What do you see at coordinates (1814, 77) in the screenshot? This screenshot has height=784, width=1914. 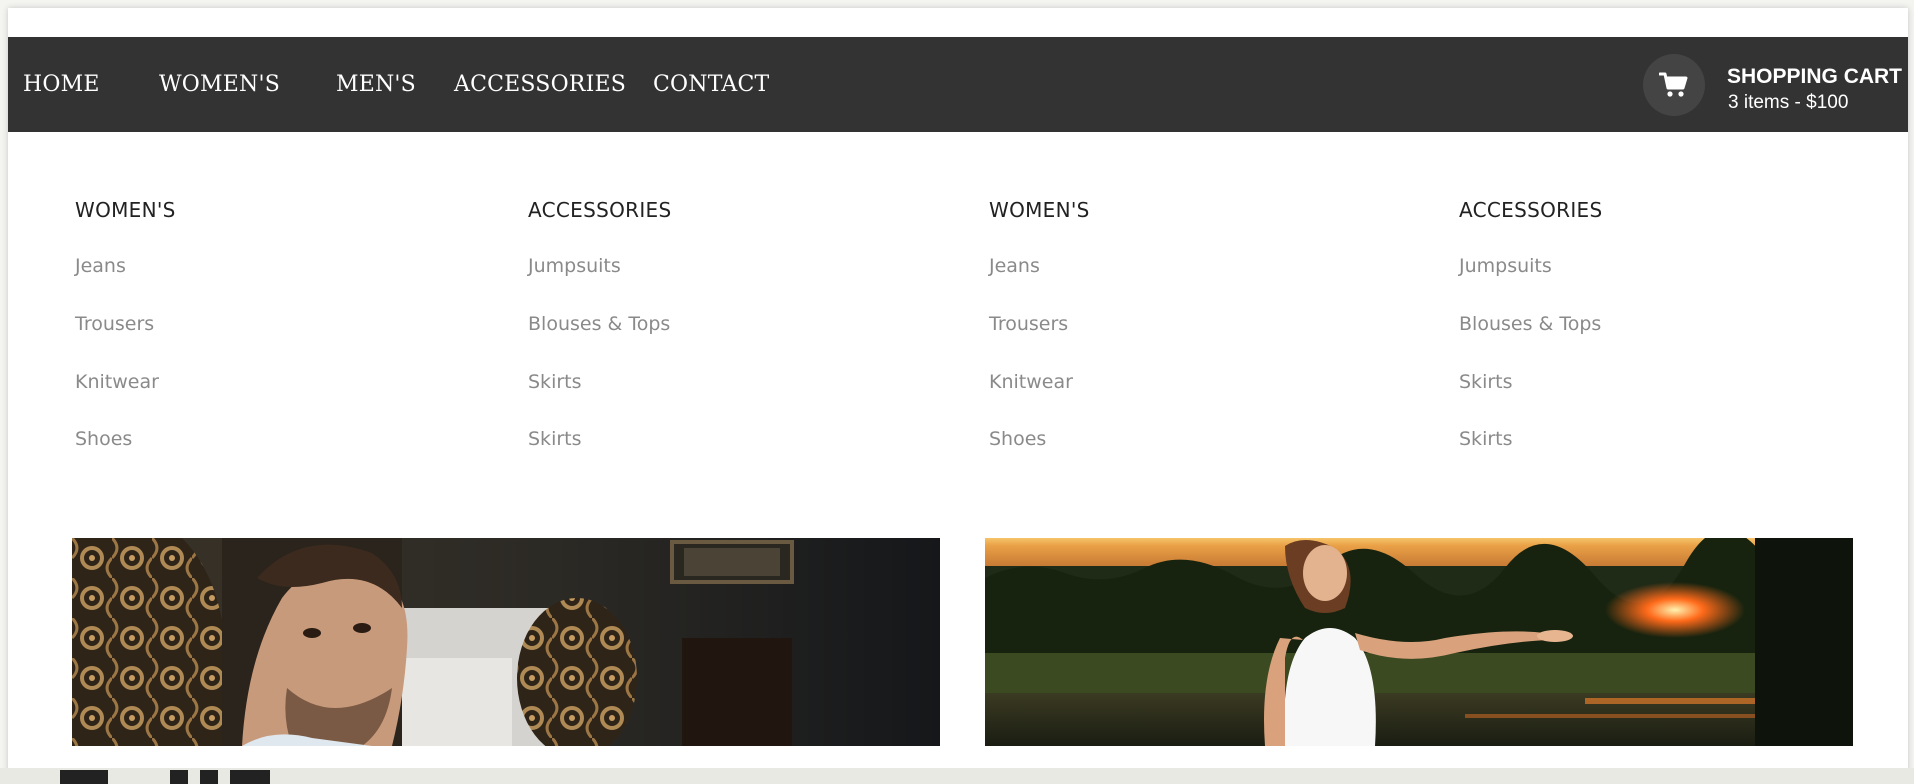 I see `cart-title: SHOPPING CART` at bounding box center [1814, 77].